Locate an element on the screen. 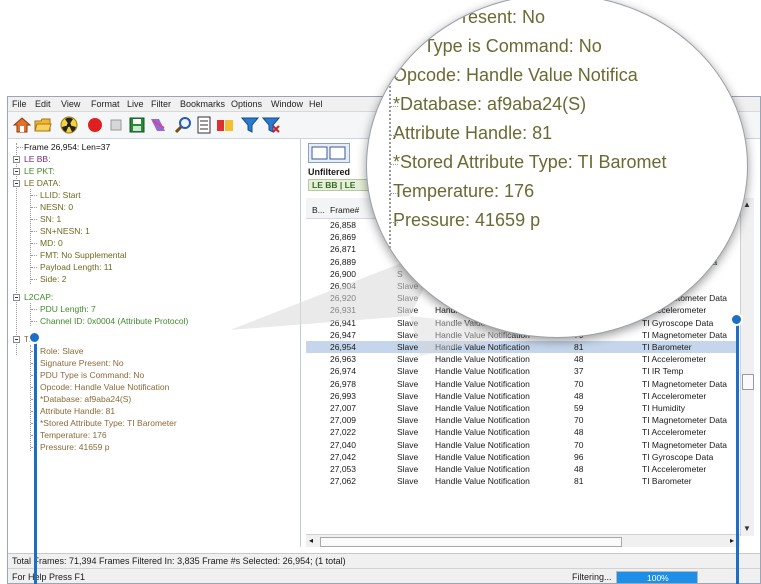 The width and height of the screenshot is (761, 584). right-pointer-dot is located at coordinates (736, 319).